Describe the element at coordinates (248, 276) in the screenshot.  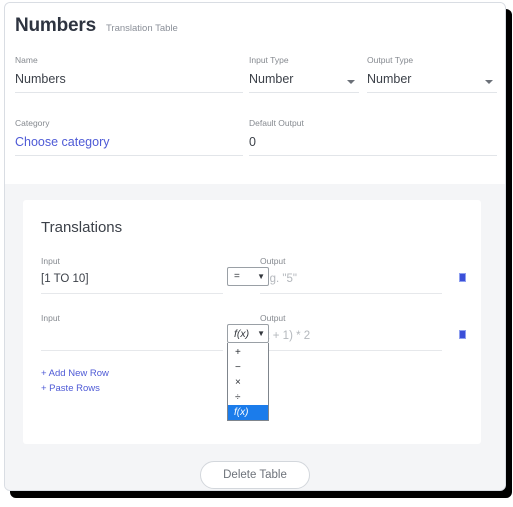
I see `row-operator-select: = ▼` at that location.